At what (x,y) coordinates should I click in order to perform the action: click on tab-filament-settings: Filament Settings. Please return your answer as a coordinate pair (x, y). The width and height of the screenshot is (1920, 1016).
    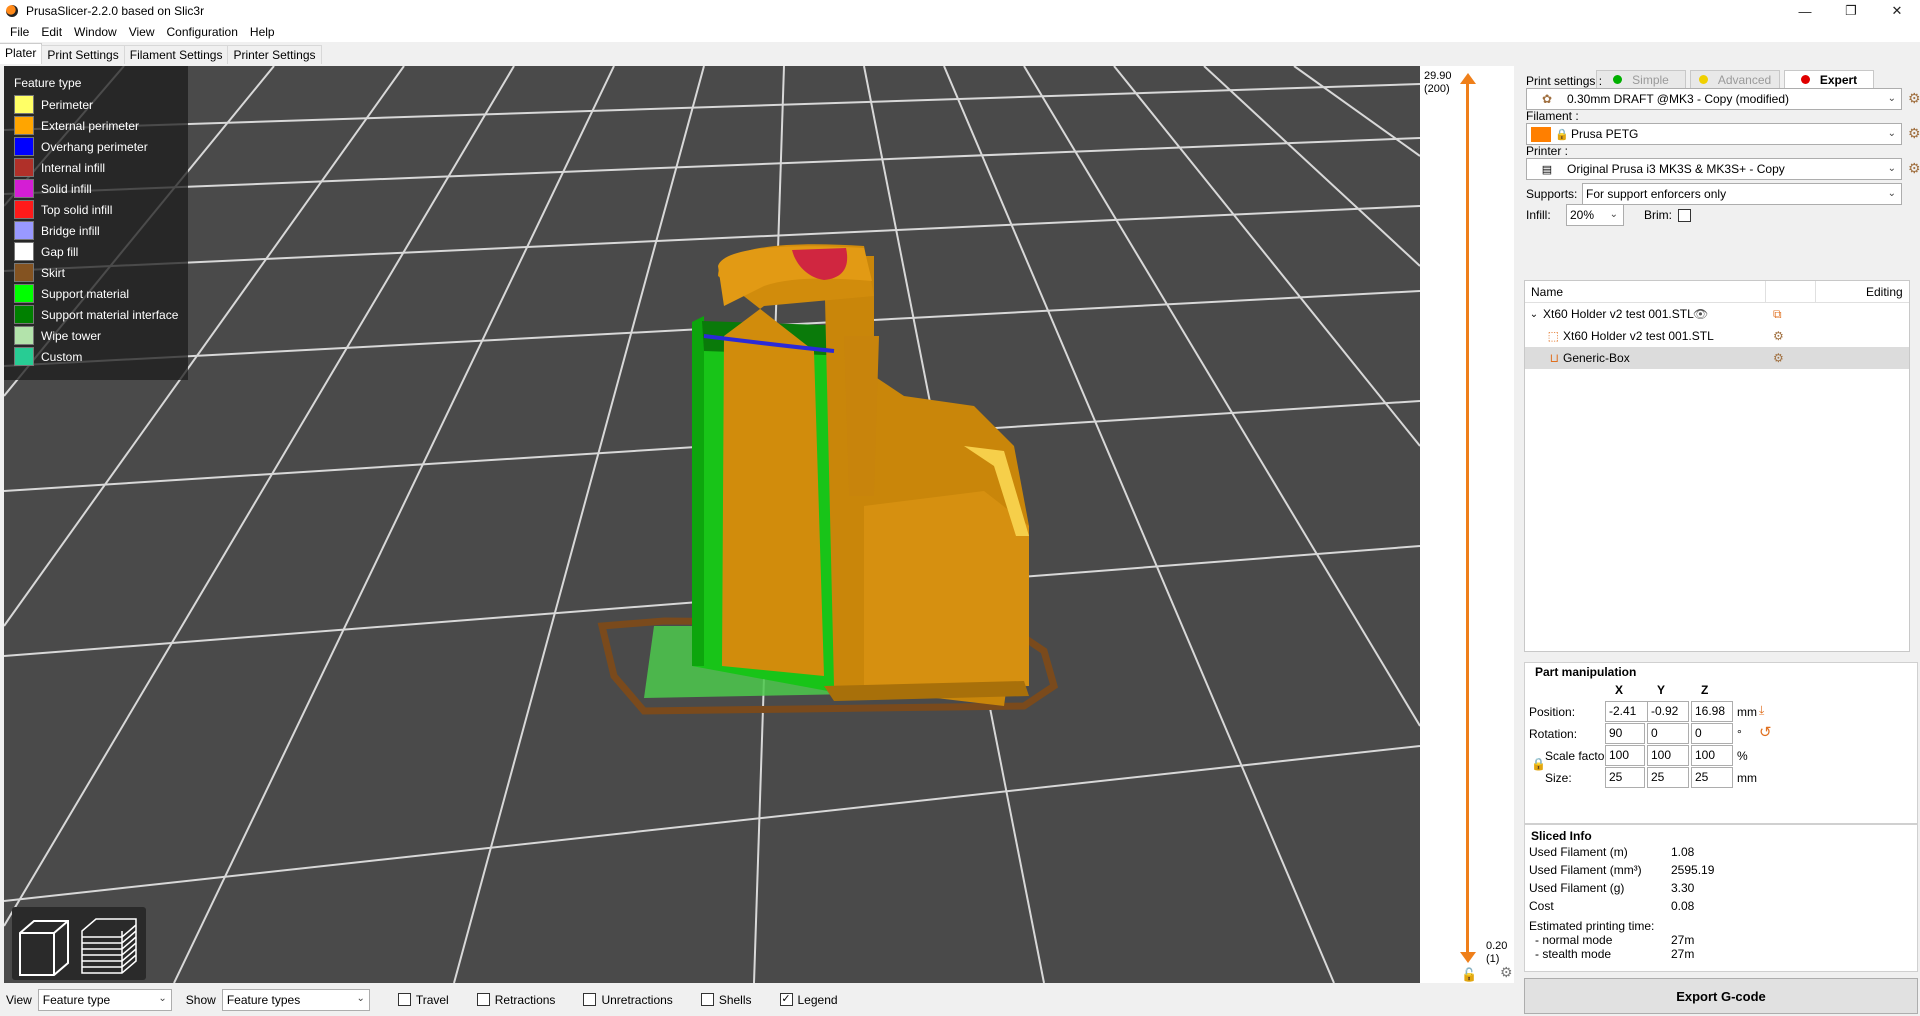
    Looking at the image, I should click on (176, 54).